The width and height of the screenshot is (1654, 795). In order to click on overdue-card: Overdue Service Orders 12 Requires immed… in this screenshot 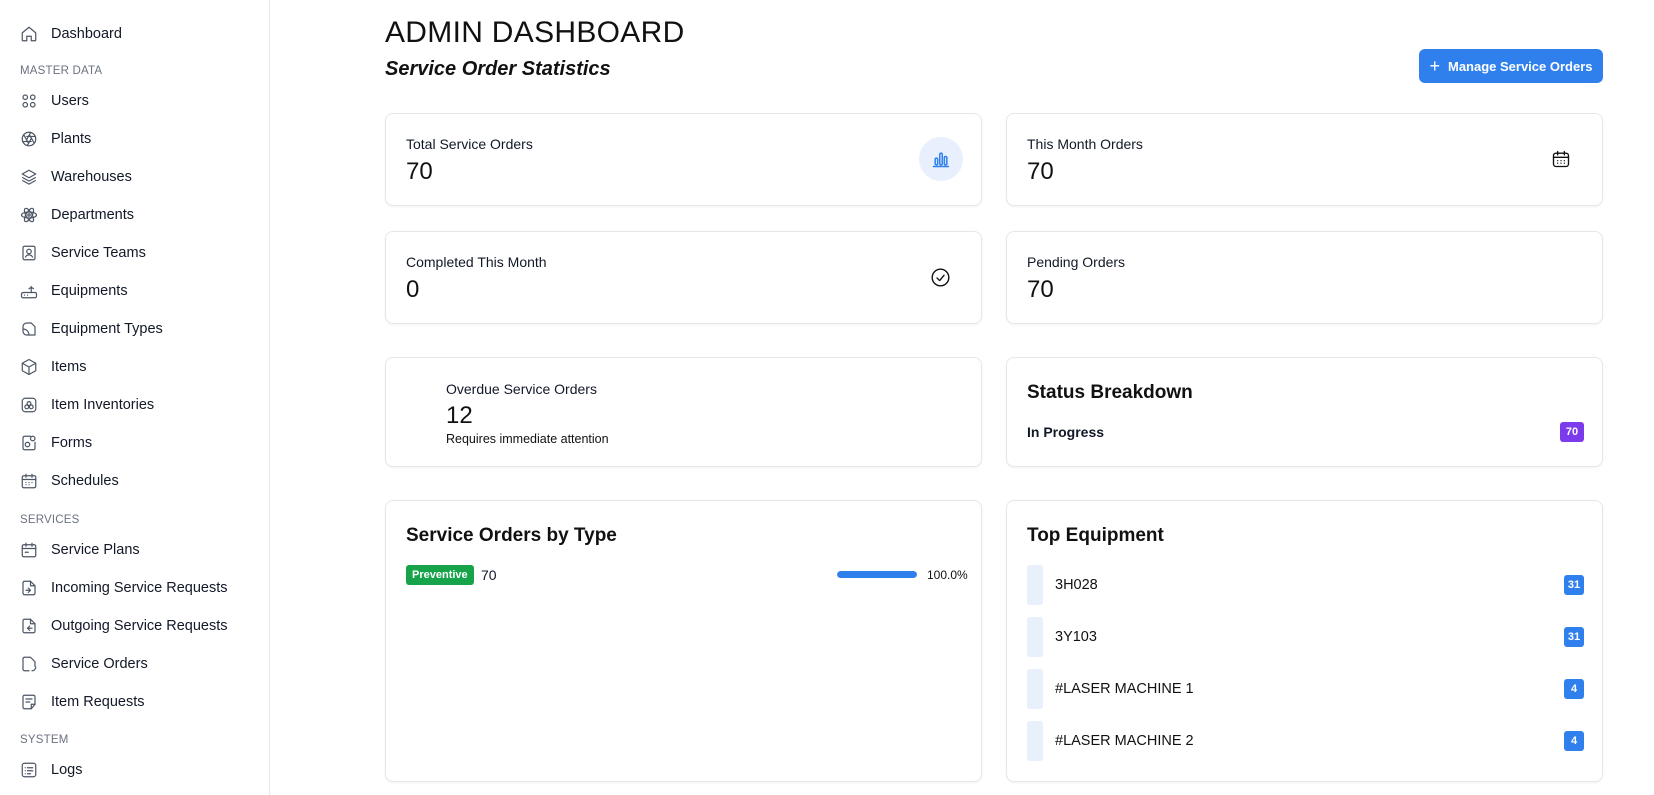, I will do `click(683, 412)`.